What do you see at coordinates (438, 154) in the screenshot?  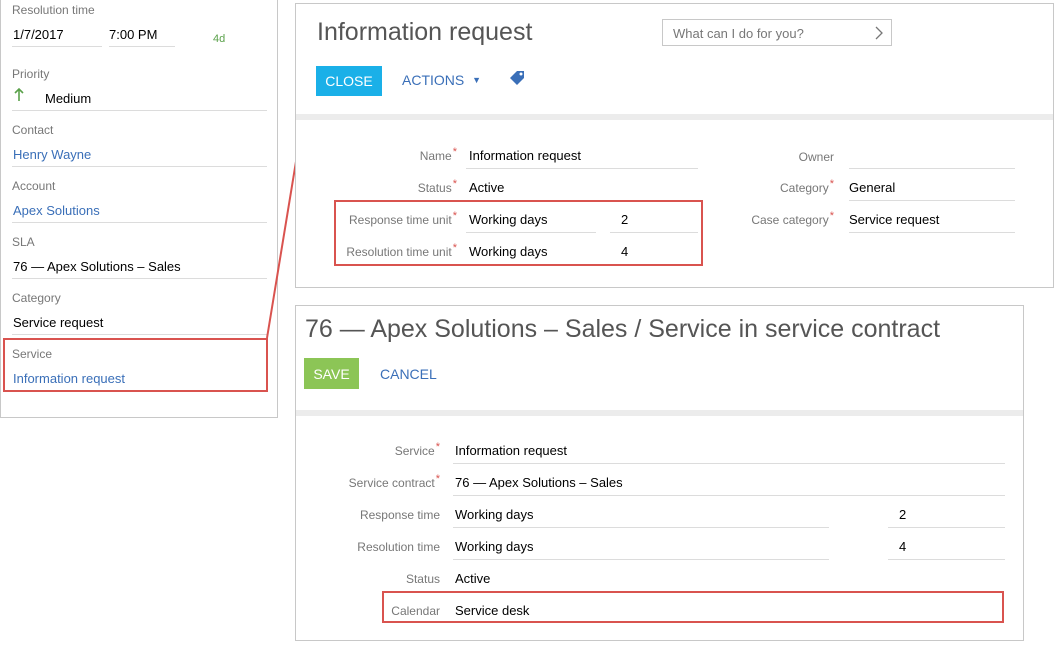 I see `field-label: Name*` at bounding box center [438, 154].